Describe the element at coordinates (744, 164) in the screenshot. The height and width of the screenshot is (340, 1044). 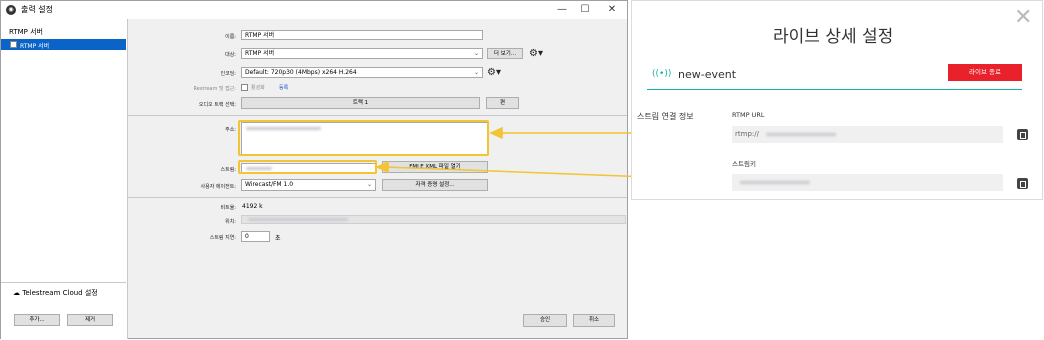
I see `stream-key-label: 스트림키` at that location.